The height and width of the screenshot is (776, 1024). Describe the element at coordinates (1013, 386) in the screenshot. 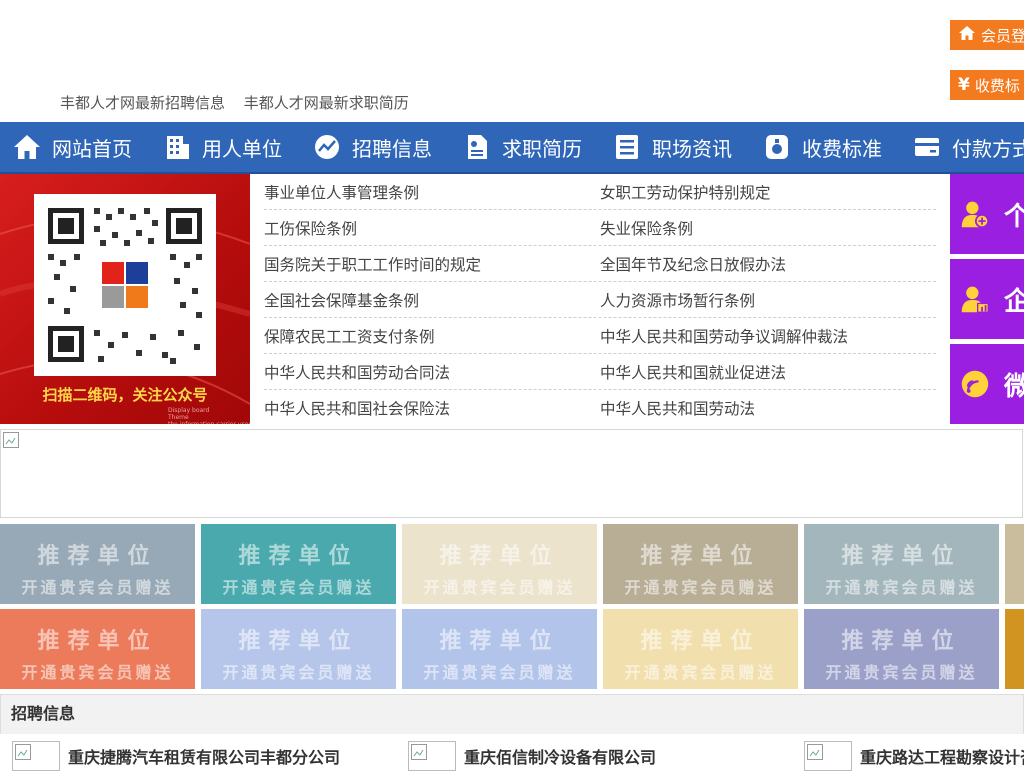

I see `side-box-label: 微` at that location.